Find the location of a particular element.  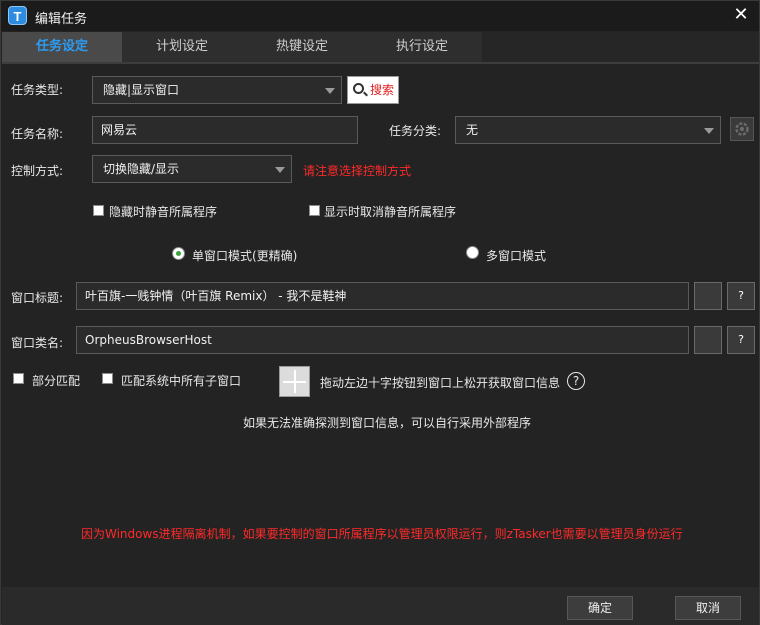

window-title: 编辑任务 is located at coordinates (61, 19).